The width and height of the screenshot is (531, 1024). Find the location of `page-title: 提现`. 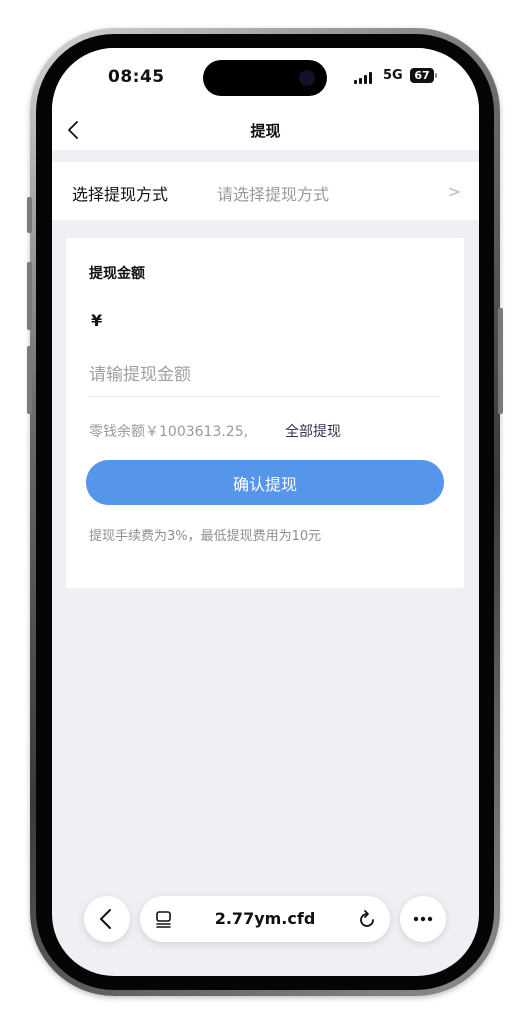

page-title: 提现 is located at coordinates (265, 131).